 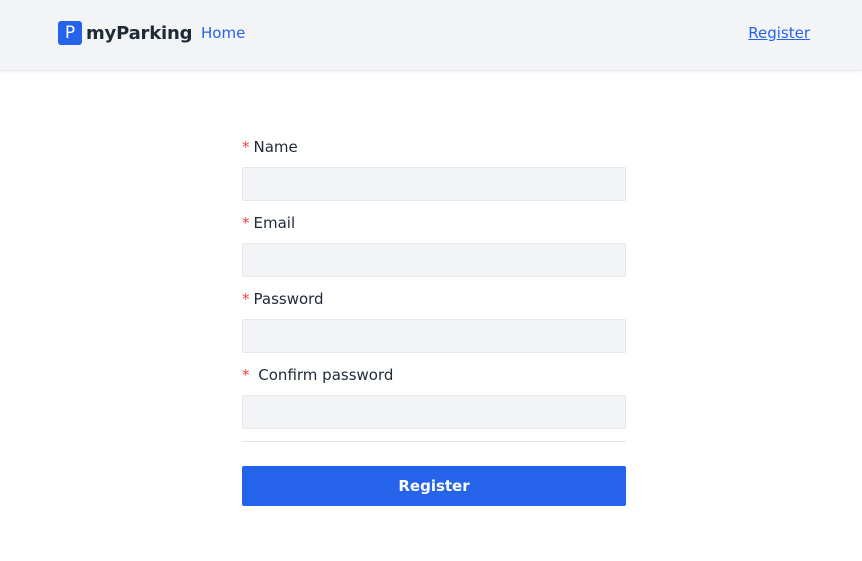 I want to click on password-label-text: Password, so click(x=288, y=299).